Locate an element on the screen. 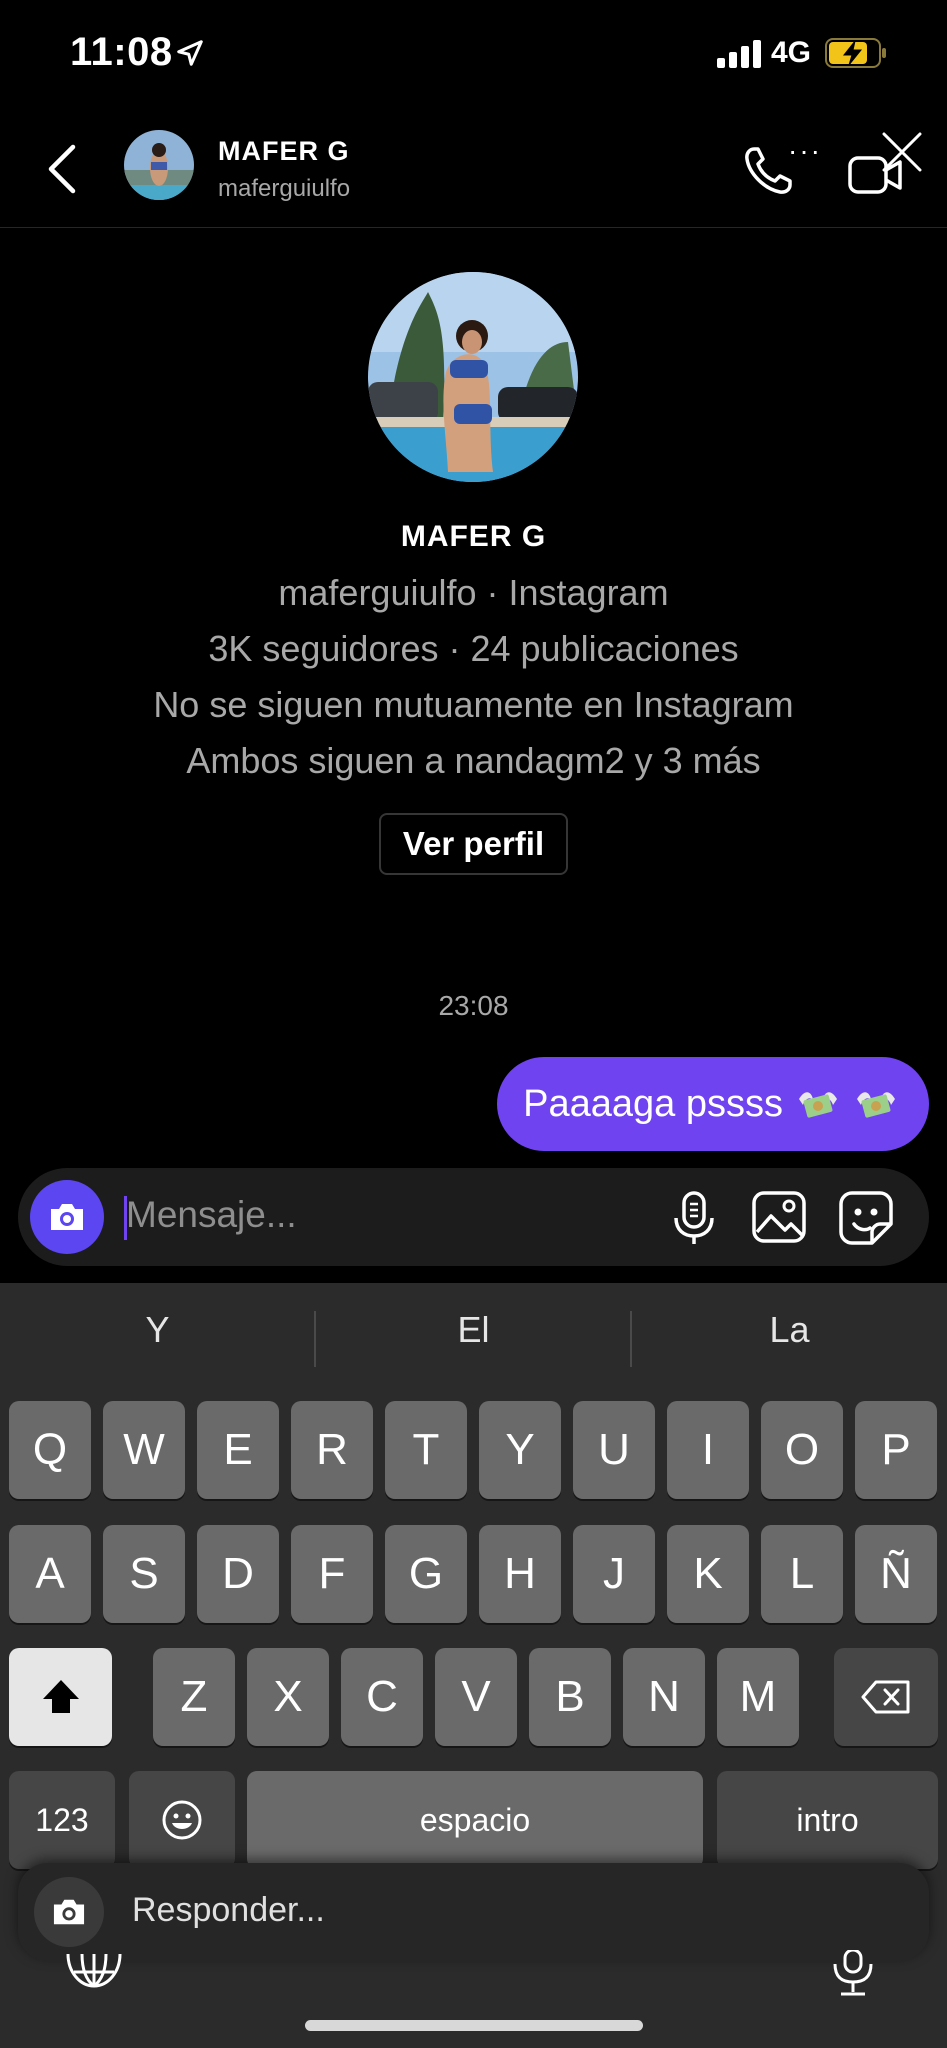 This screenshot has width=947, height=2048. key: L is located at coordinates (802, 1574).